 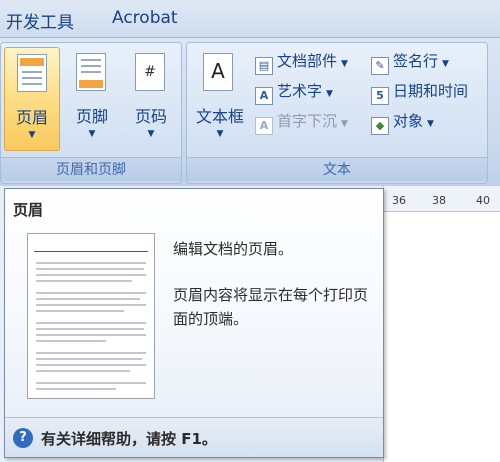 I want to click on screentip-detail: 页眉内容将显示在每个打印页面的顶端。, so click(x=271, y=307).